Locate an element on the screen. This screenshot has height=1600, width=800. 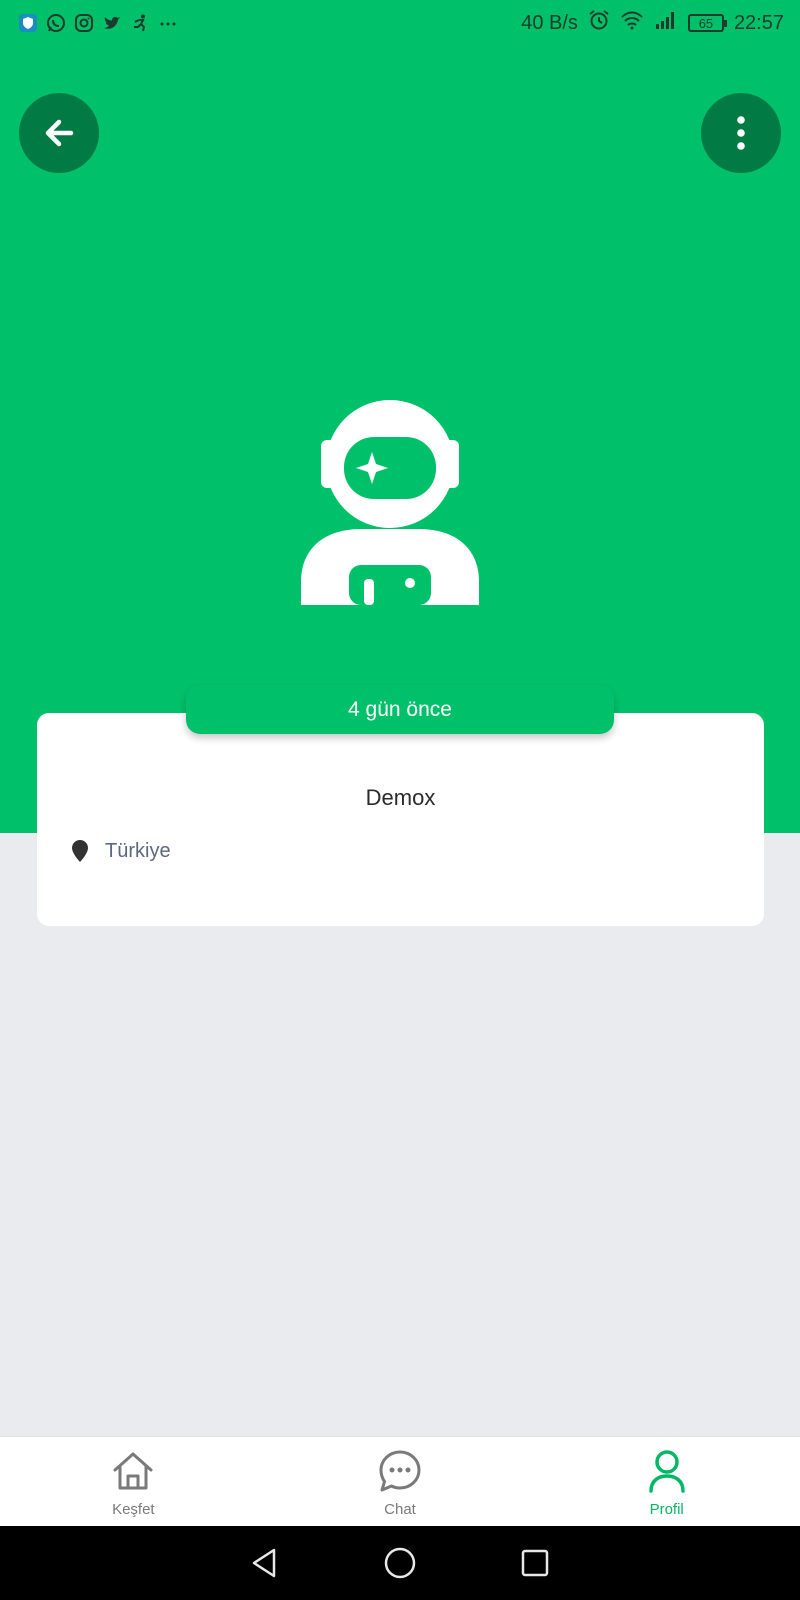
profile-location: Türkiye is located at coordinates (121, 851).